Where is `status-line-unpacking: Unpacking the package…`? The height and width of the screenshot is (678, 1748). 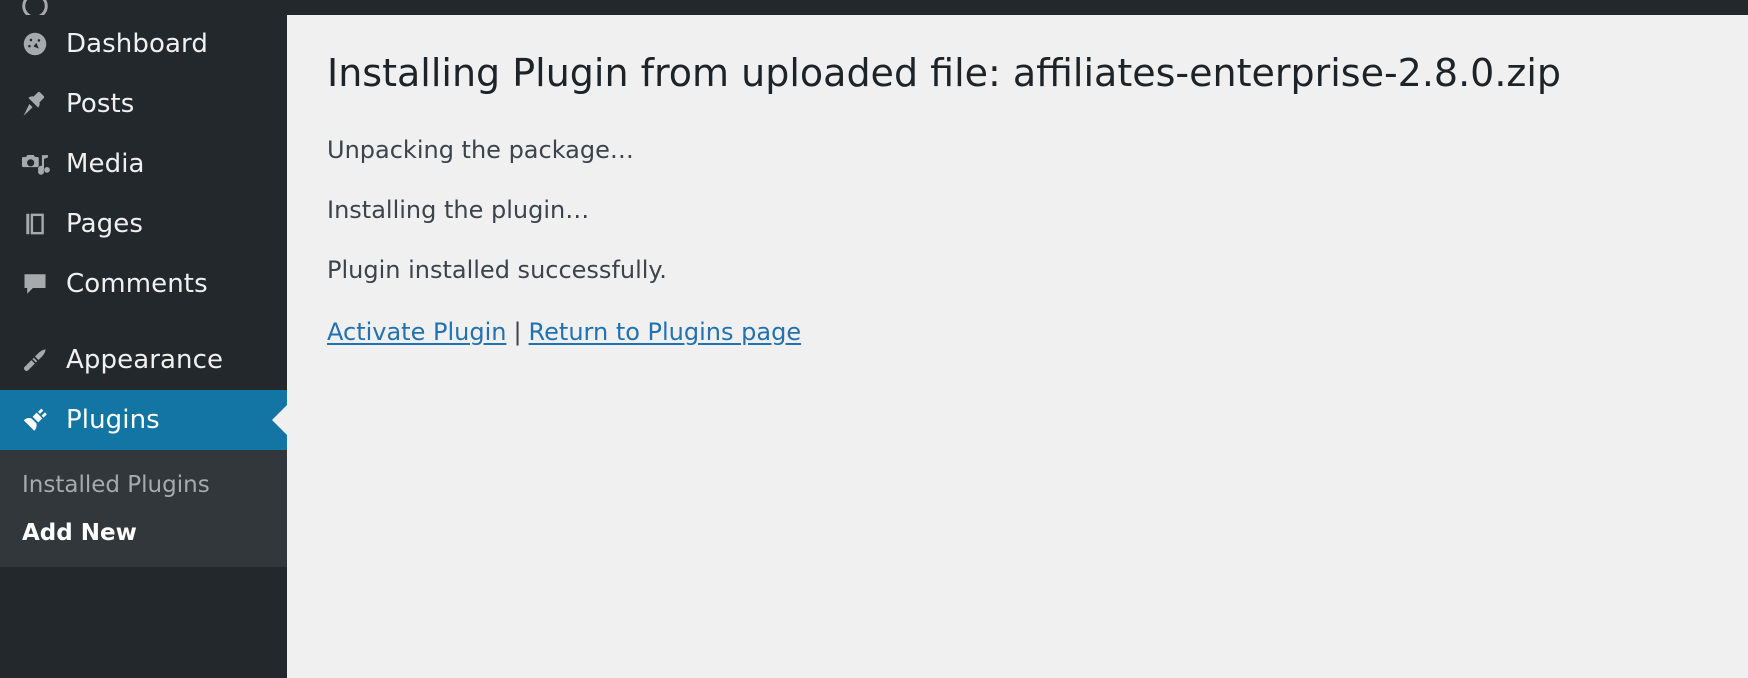 status-line-unpacking: Unpacking the package… is located at coordinates (480, 149).